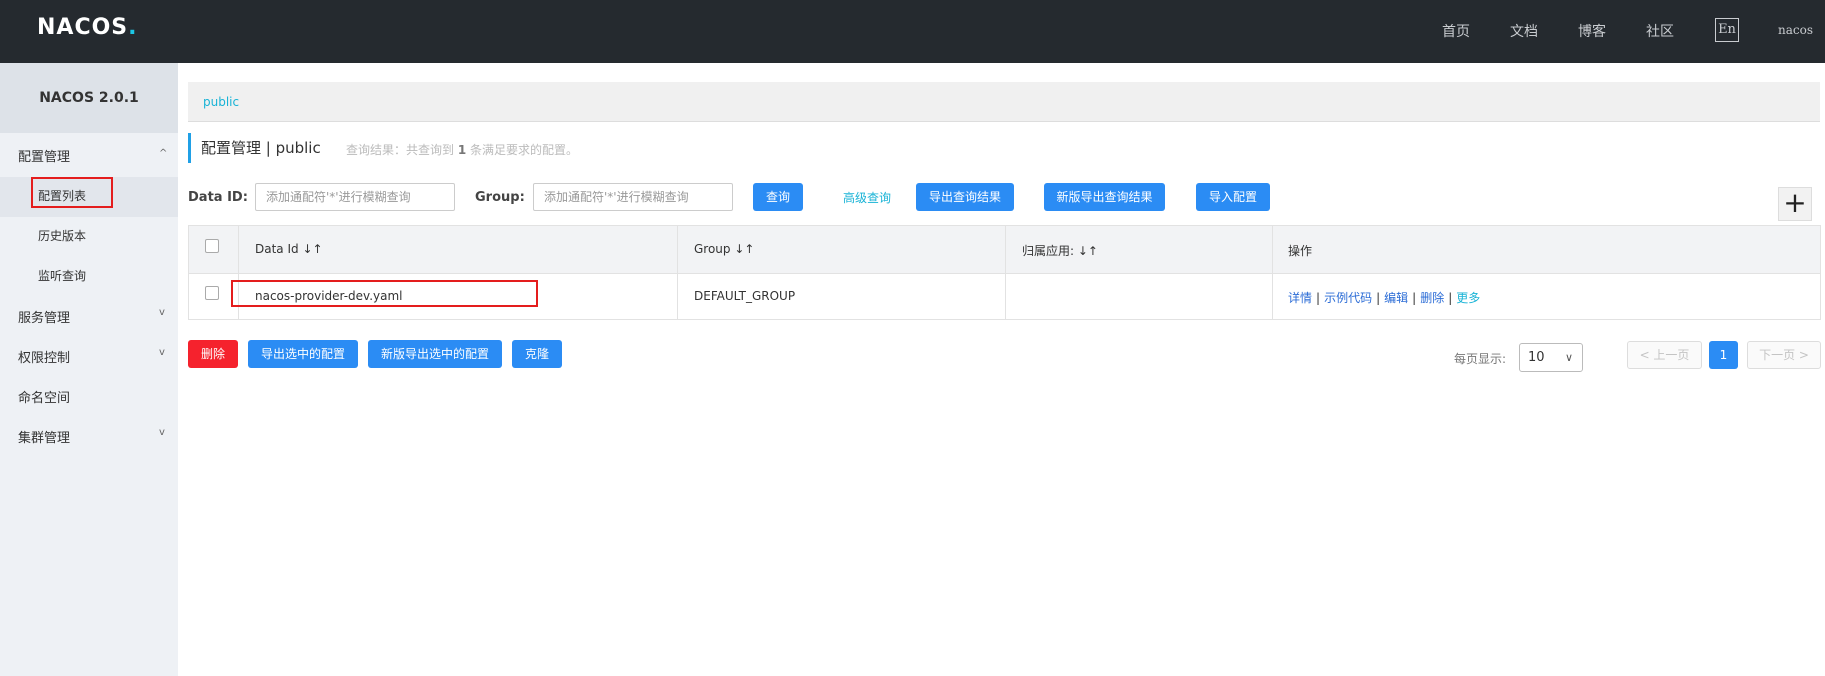 The height and width of the screenshot is (676, 1825). What do you see at coordinates (1456, 31) in the screenshot?
I see `nav-home-link: 首页` at bounding box center [1456, 31].